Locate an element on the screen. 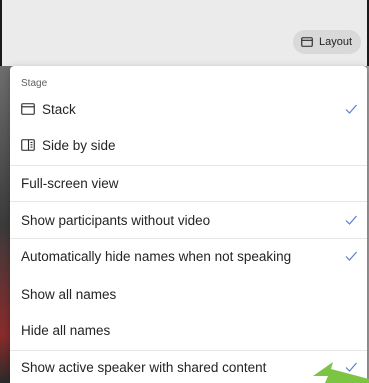 Image resolution: width=369 pixels, height=383 pixels. menu-item-show-participants-without-video: Show participants without video is located at coordinates (188, 220).